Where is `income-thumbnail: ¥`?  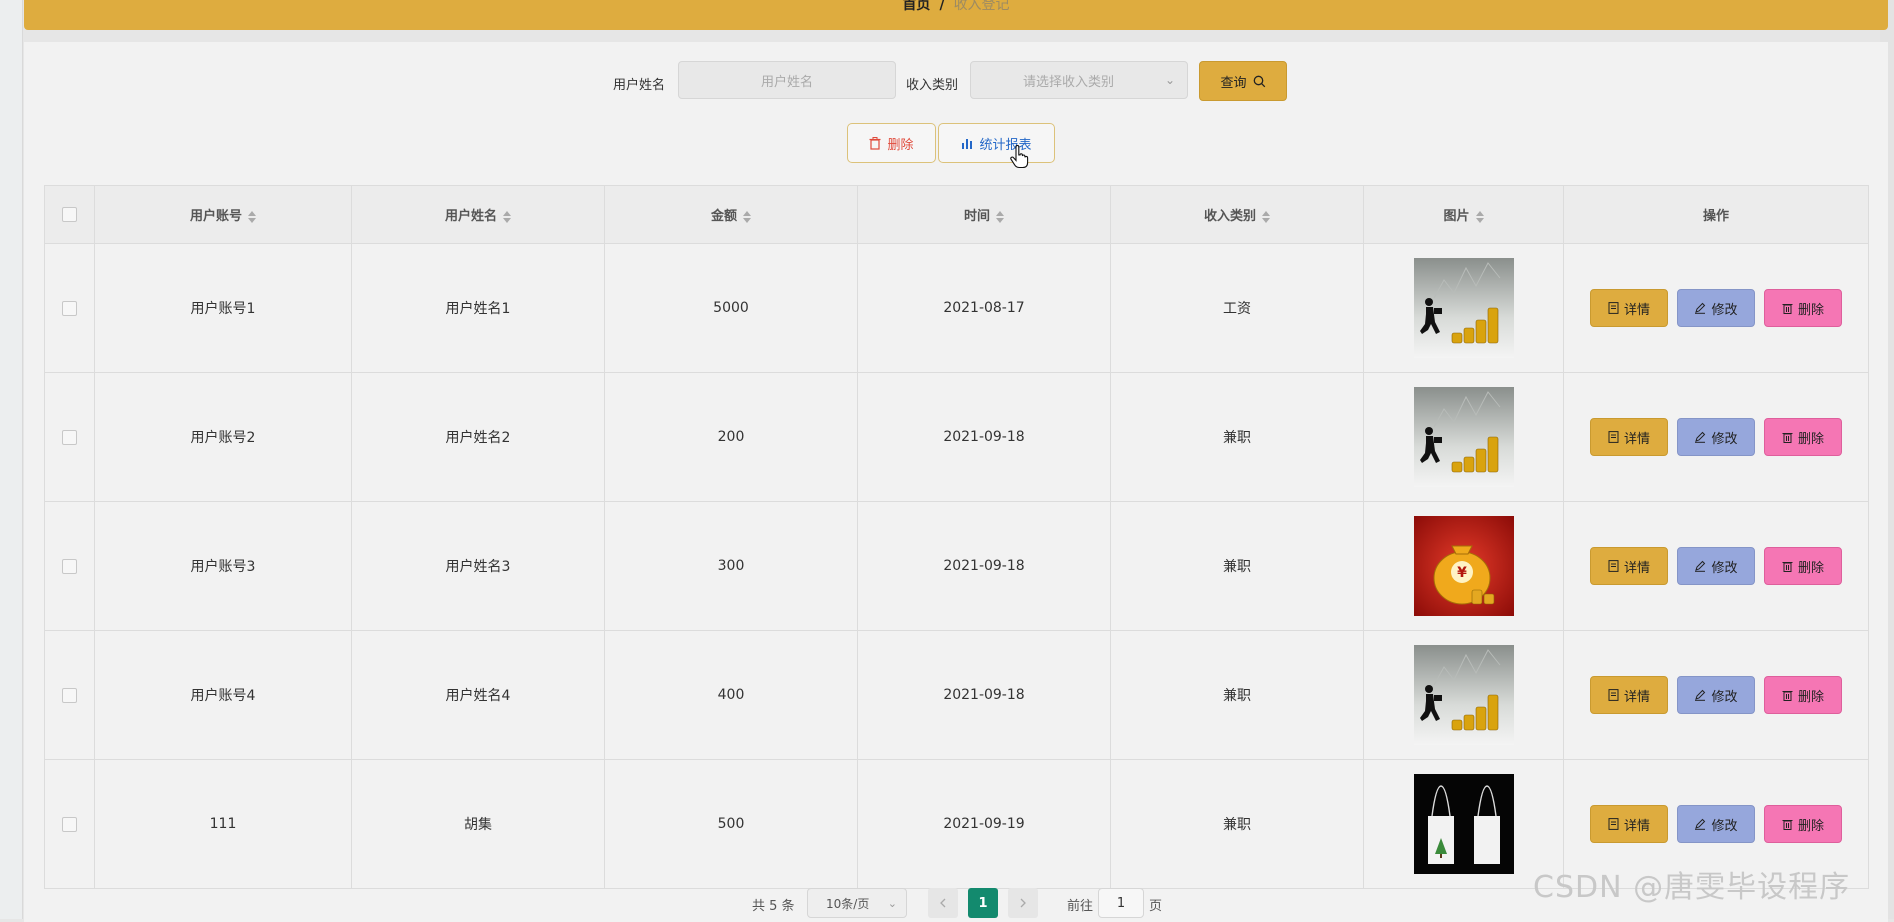
income-thumbnail: ¥ is located at coordinates (1463, 566).